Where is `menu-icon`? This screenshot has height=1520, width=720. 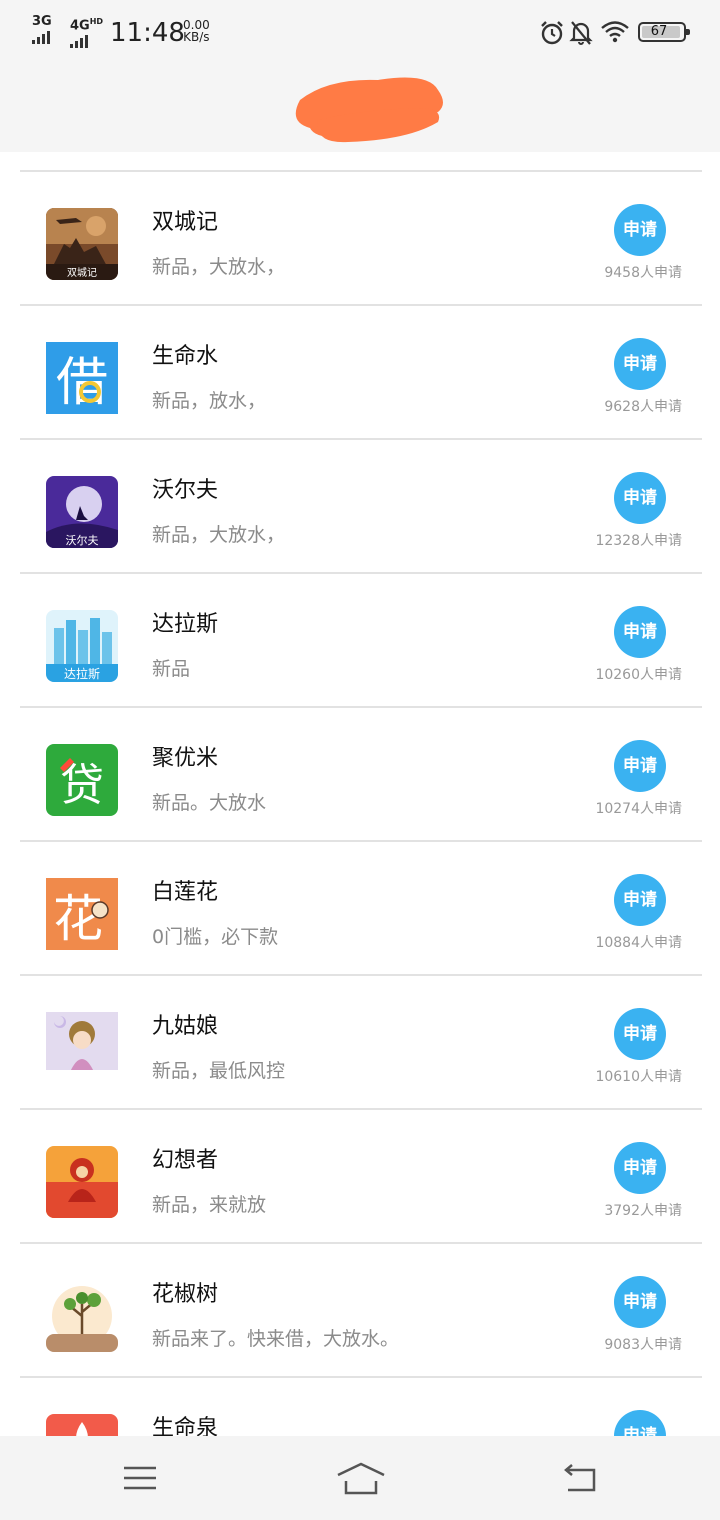
menu-icon is located at coordinates (140, 1478).